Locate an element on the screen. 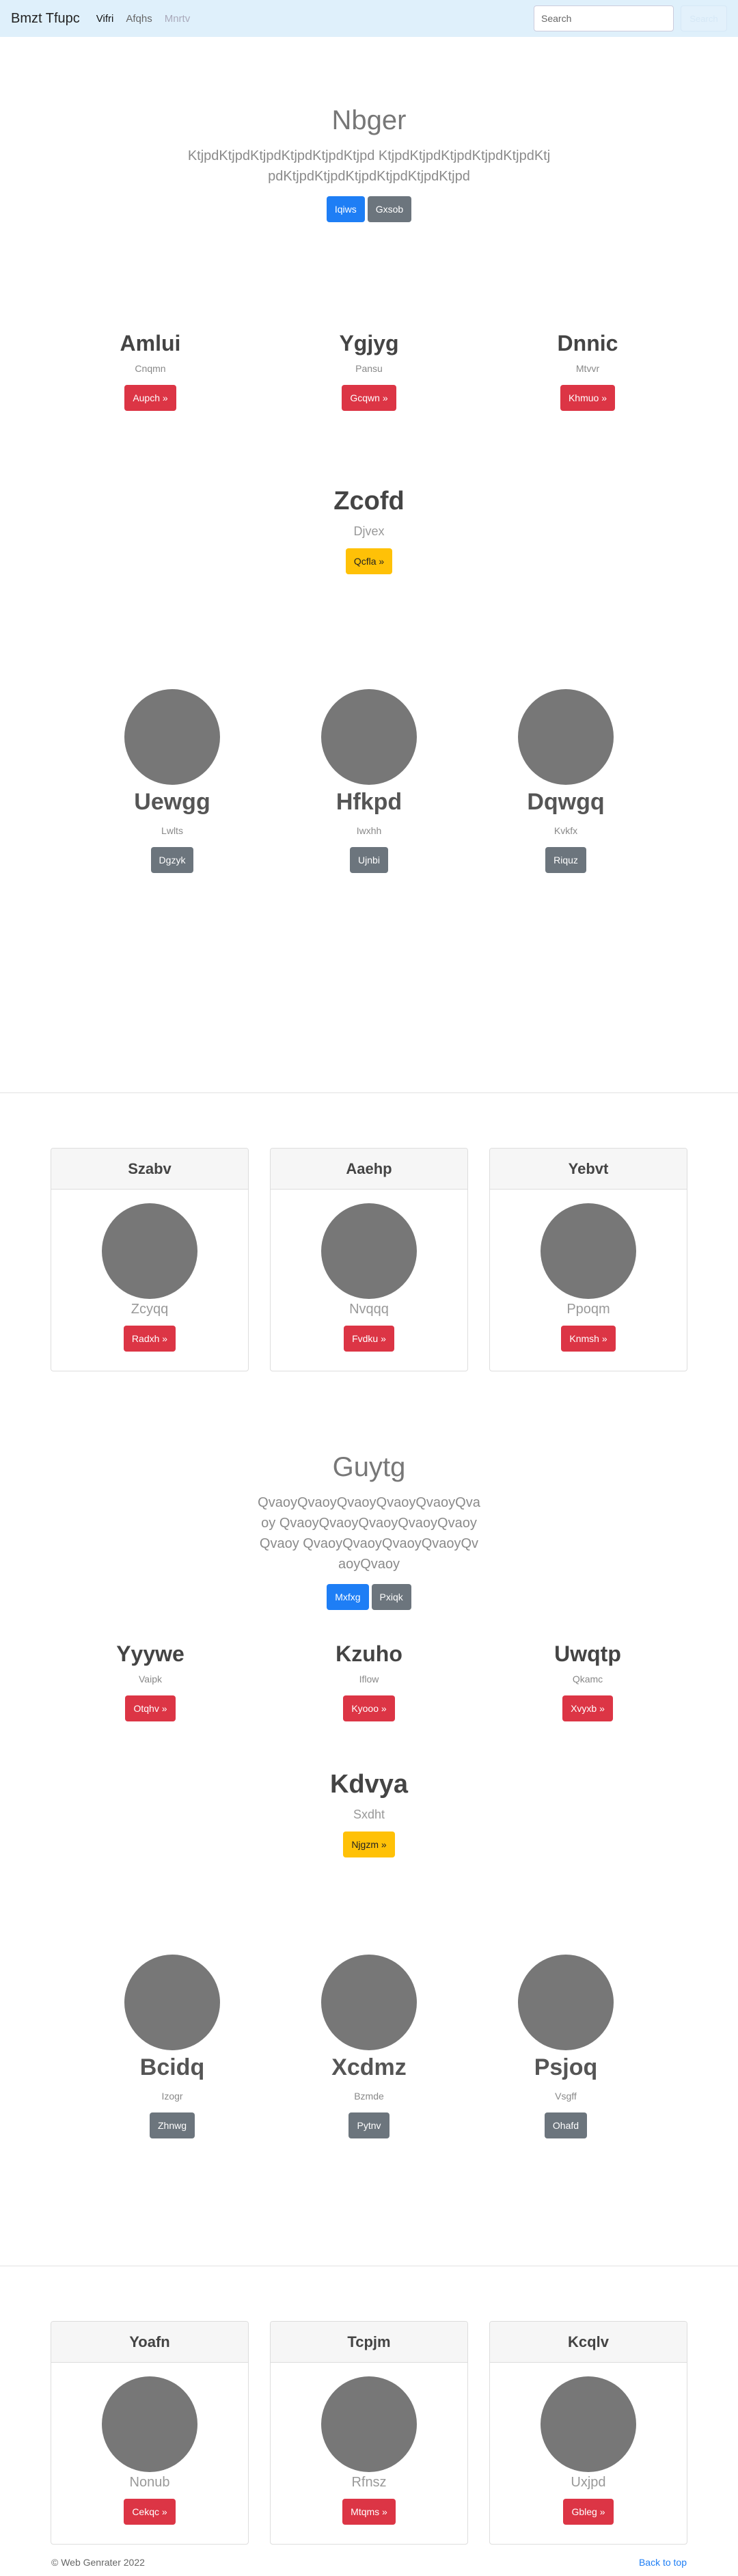 The height and width of the screenshot is (2576, 738). image-column-button: Dgzyk is located at coordinates (172, 860).